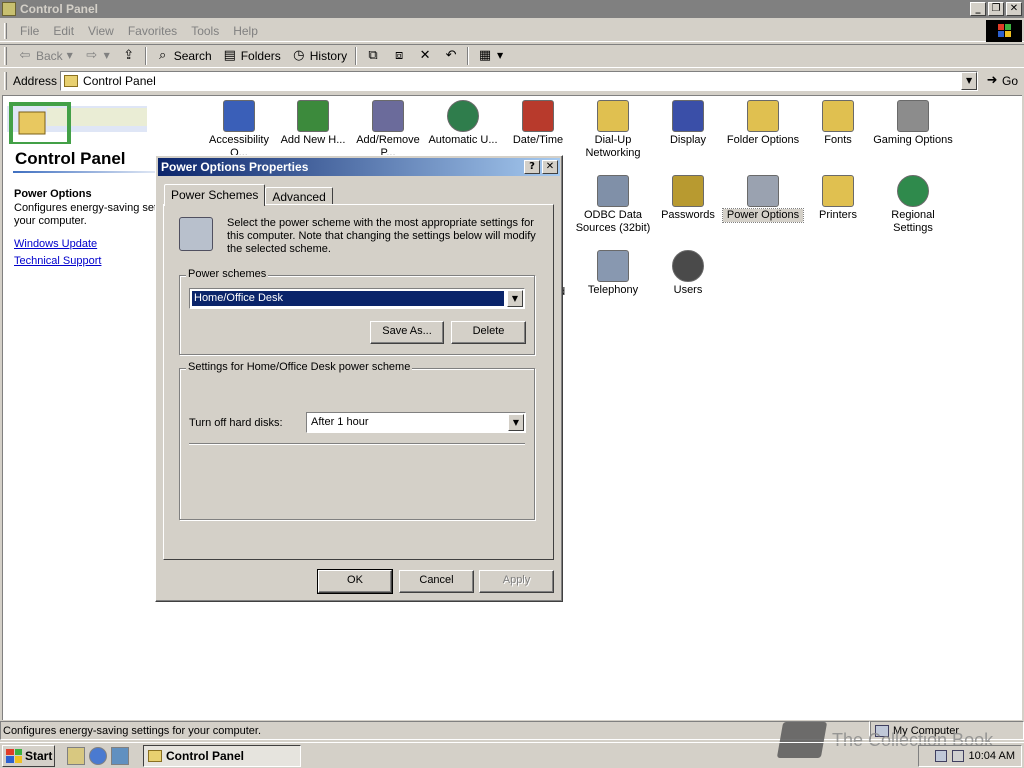  Describe the element at coordinates (613, 191) in the screenshot. I see `database-icon` at that location.